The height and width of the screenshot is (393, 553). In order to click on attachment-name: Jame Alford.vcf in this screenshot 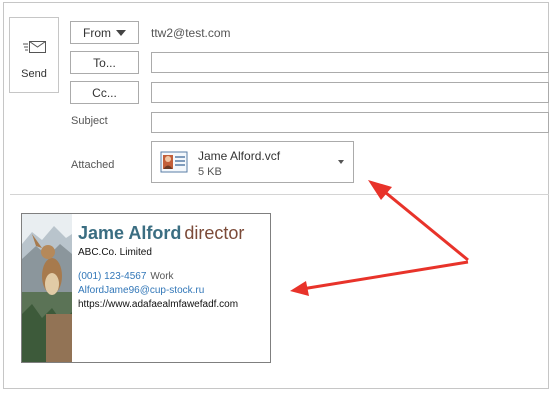, I will do `click(239, 156)`.